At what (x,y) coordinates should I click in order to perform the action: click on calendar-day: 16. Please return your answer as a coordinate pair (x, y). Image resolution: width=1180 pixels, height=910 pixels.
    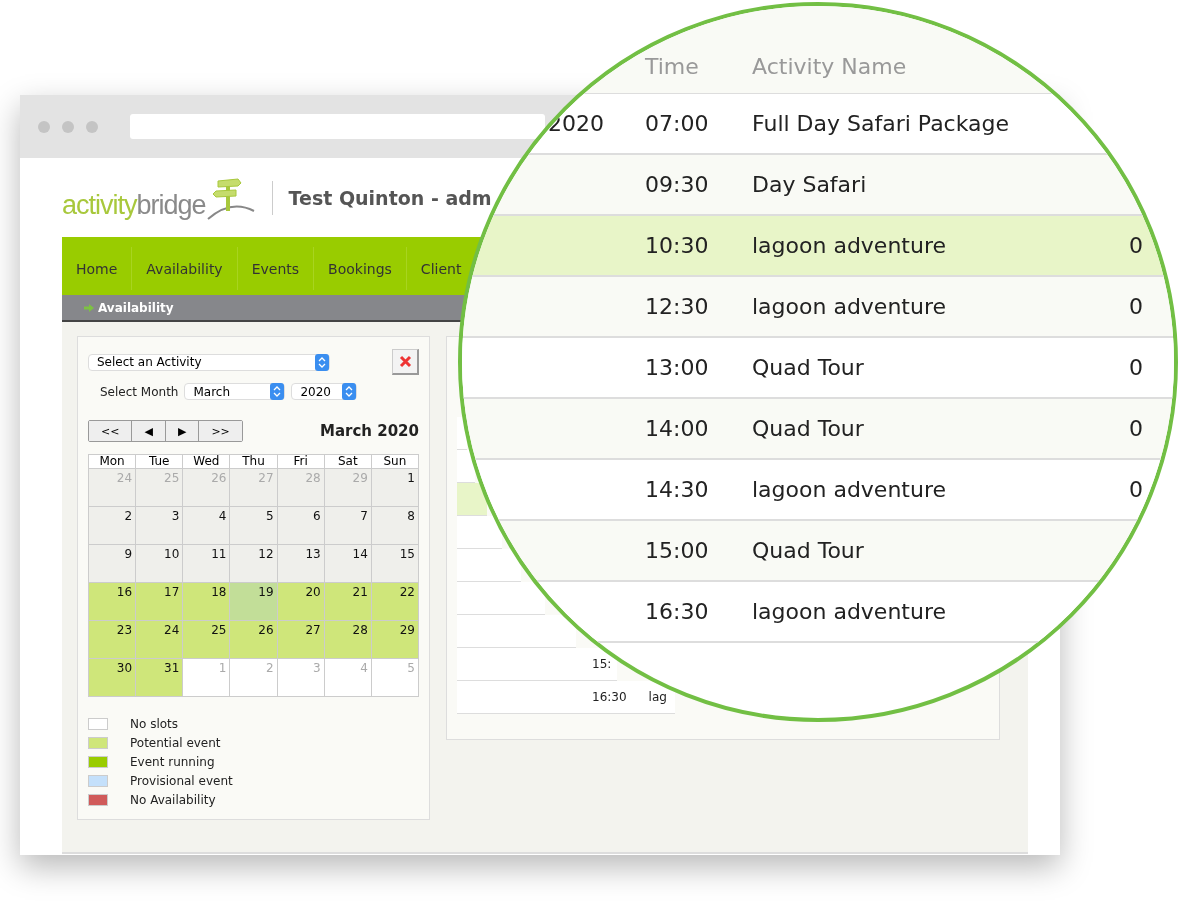
    Looking at the image, I should click on (112, 601).